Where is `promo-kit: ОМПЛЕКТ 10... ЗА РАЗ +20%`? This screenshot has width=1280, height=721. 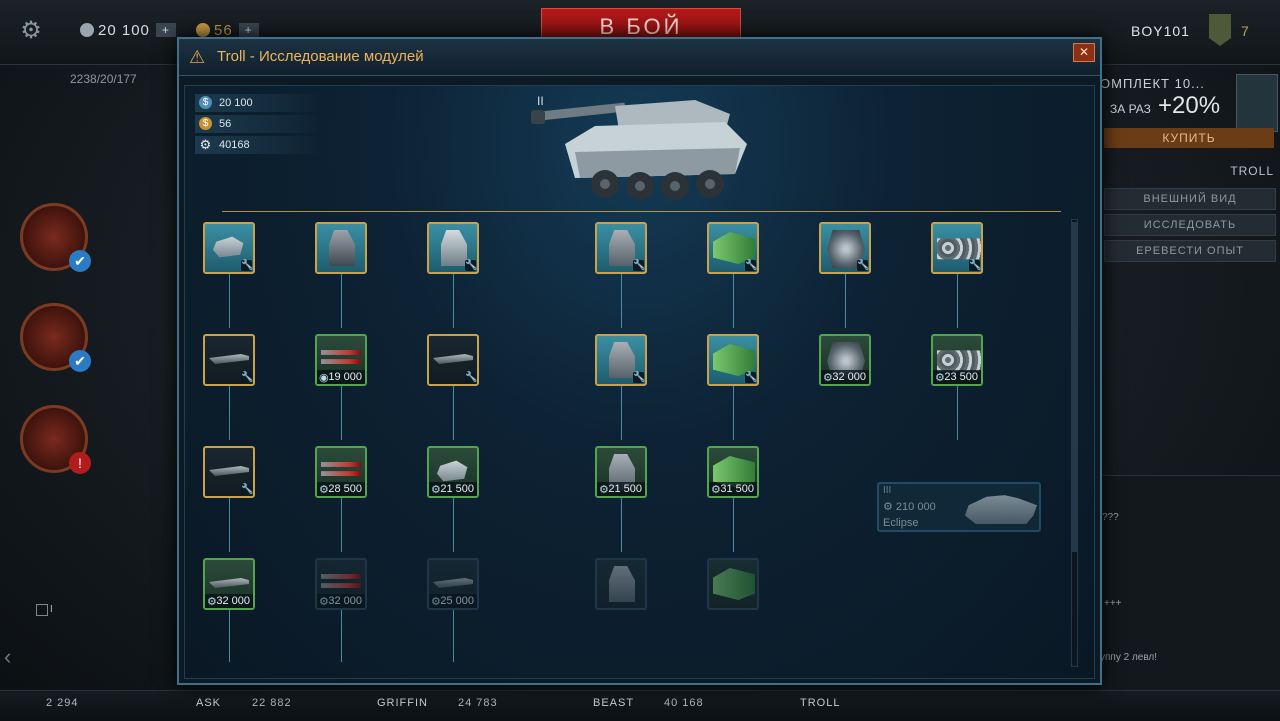 promo-kit: ОМПЛЕКТ 10... ЗА РАЗ +20% is located at coordinates (1190, 101).